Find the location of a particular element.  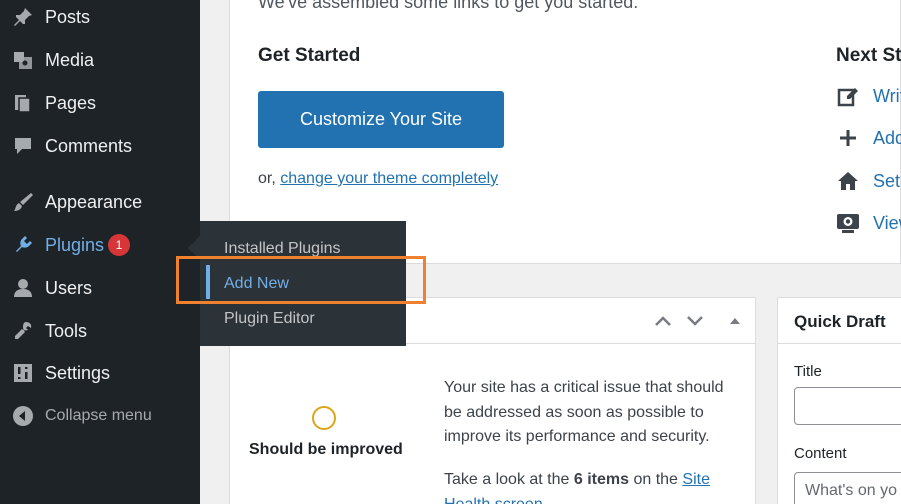

collapse-icon is located at coordinates (23, 416).